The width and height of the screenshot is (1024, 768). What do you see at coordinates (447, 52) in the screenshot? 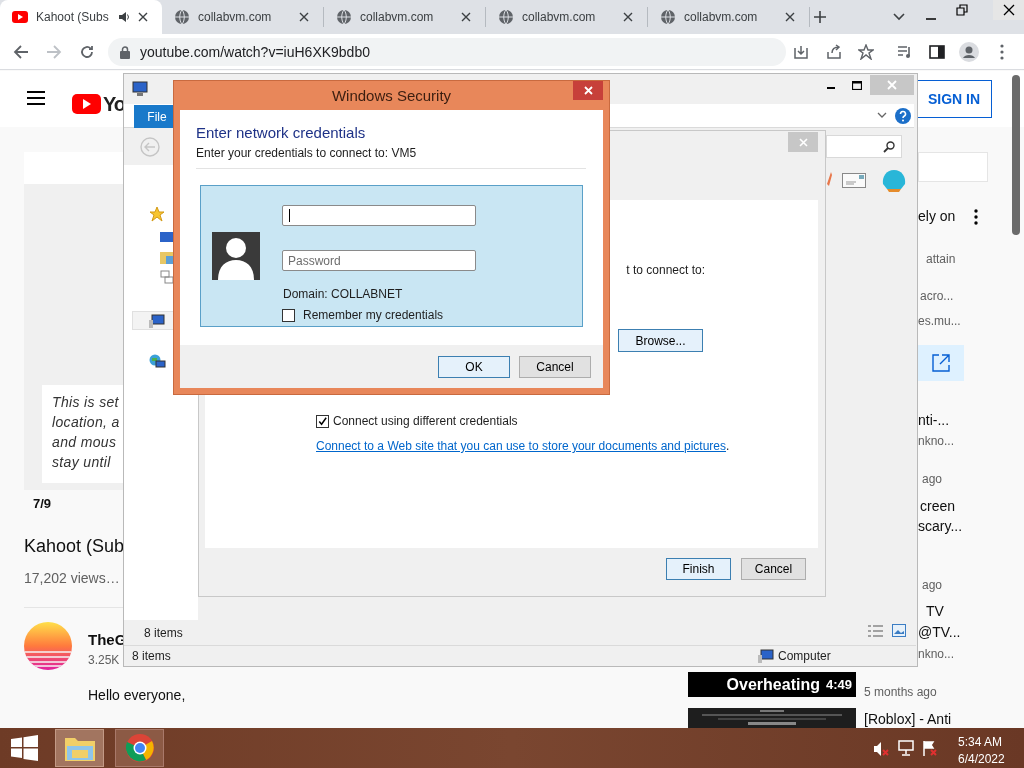
I see `address-bar: youtube.com/watch?v=iuH6XK9bdb0` at bounding box center [447, 52].